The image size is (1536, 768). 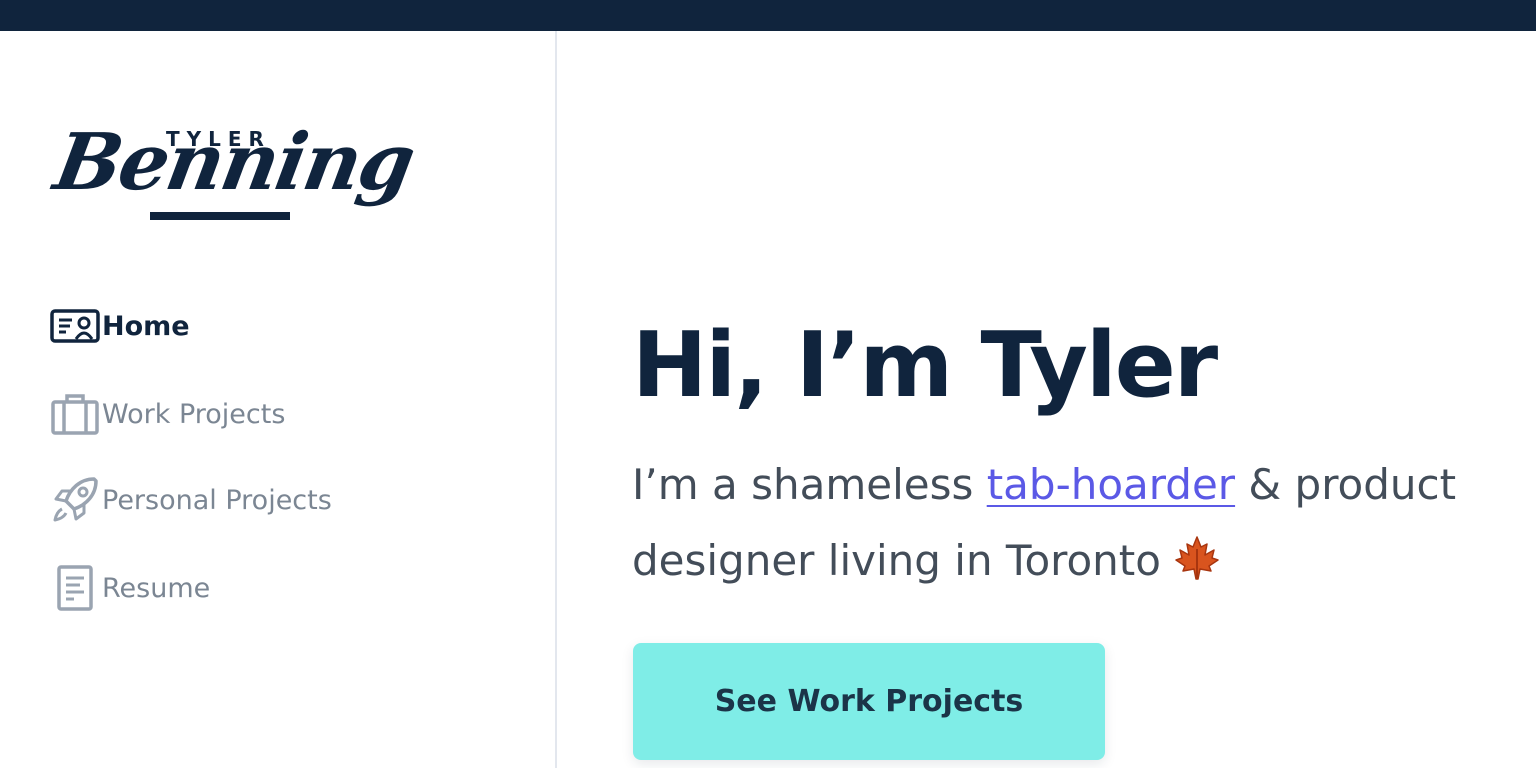 I want to click on sidebar-item-label: Personal Projects, so click(x=217, y=500).